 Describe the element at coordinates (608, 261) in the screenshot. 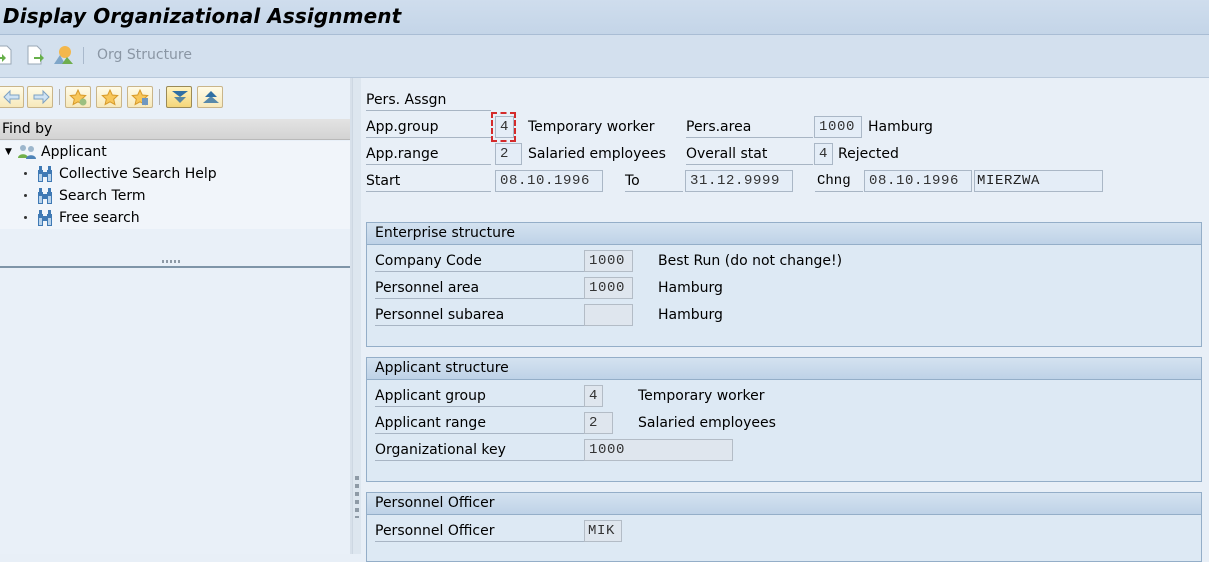

I see `company-code-field: 1000` at that location.